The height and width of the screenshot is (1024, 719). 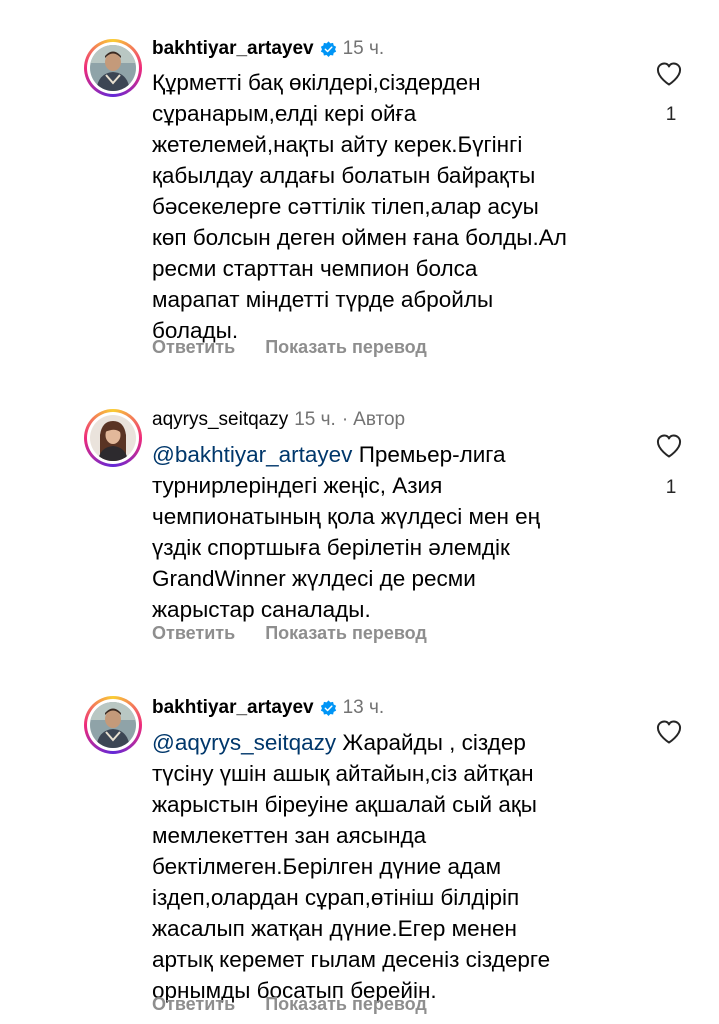 I want to click on comment-time: 13 ч., so click(x=363, y=707).